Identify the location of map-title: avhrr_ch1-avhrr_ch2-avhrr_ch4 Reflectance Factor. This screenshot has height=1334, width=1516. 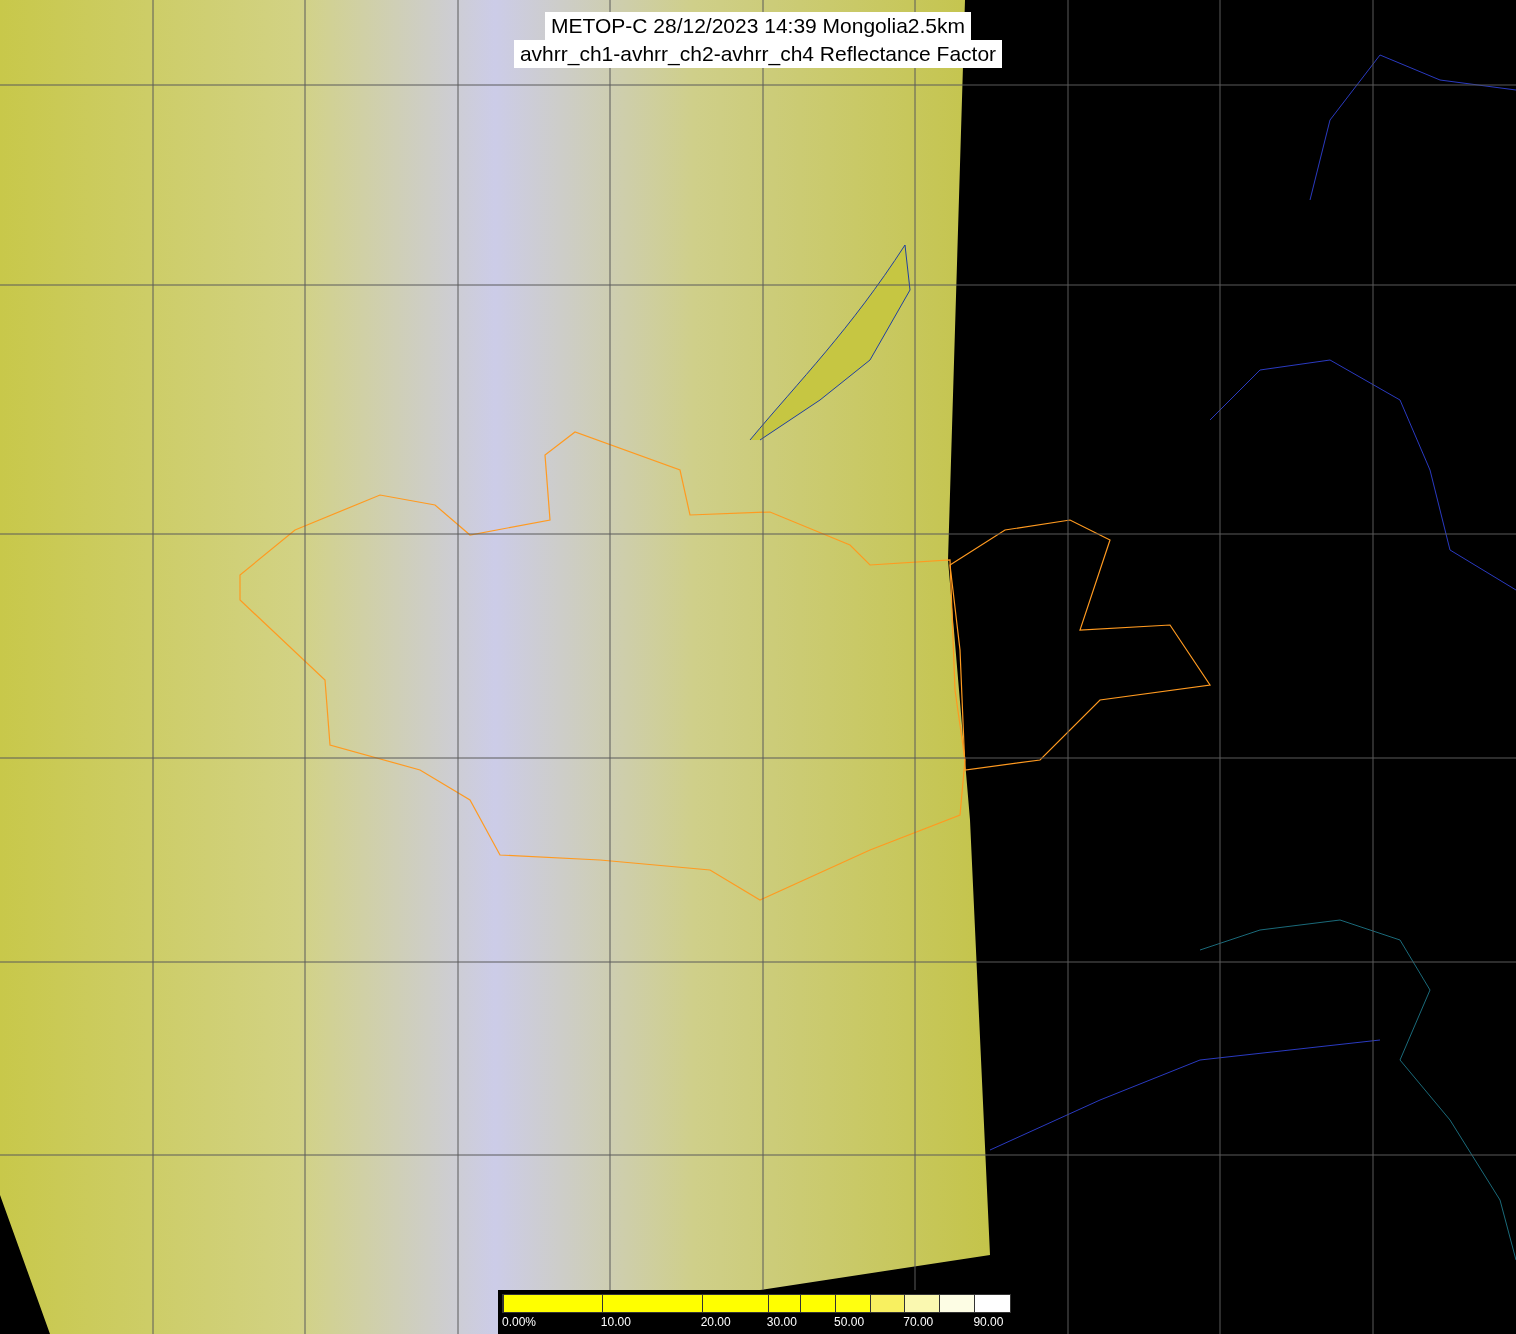
(758, 54).